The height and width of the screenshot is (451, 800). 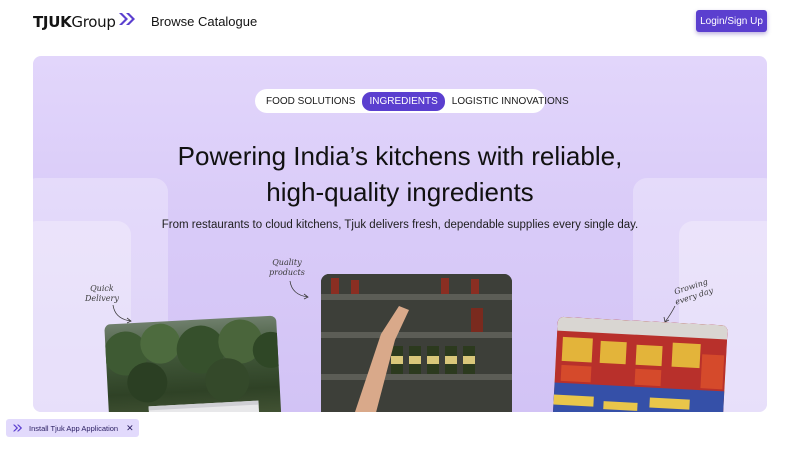 I want to click on store-shelf-photo, so click(x=416, y=343).